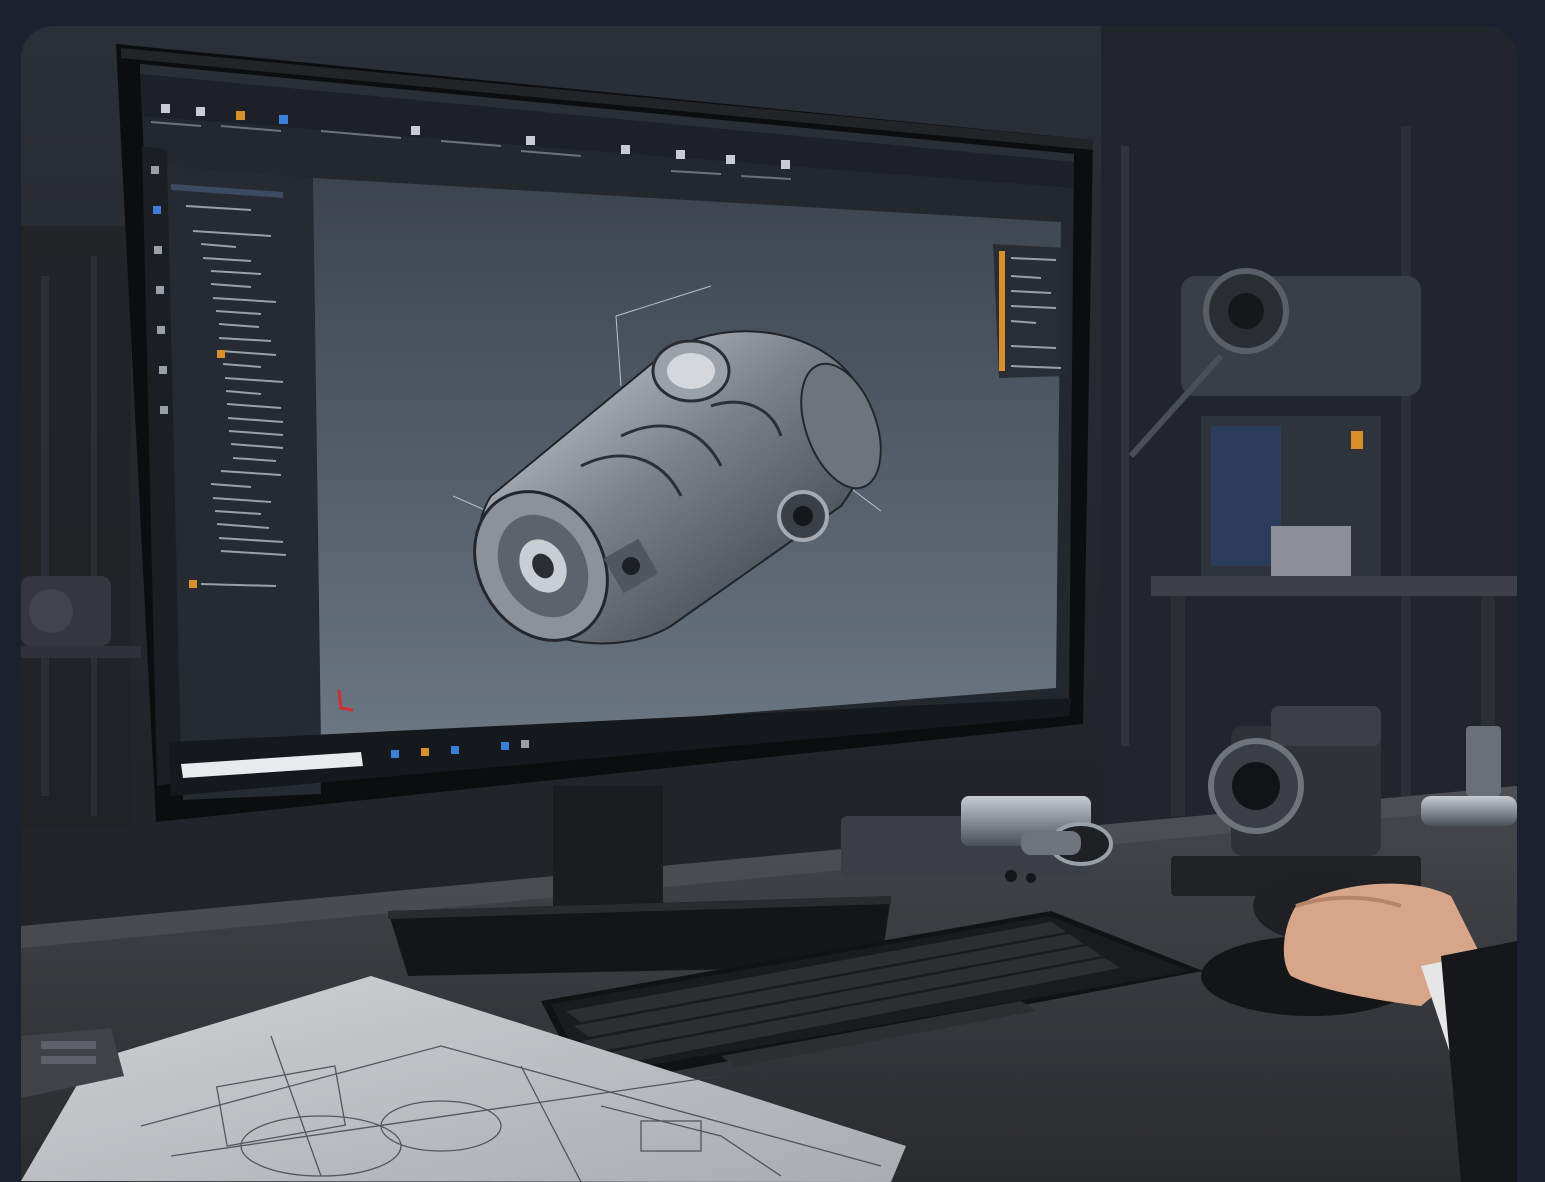 The image size is (1545, 1182). I want to click on background-machinery-left, so click(81, 526).